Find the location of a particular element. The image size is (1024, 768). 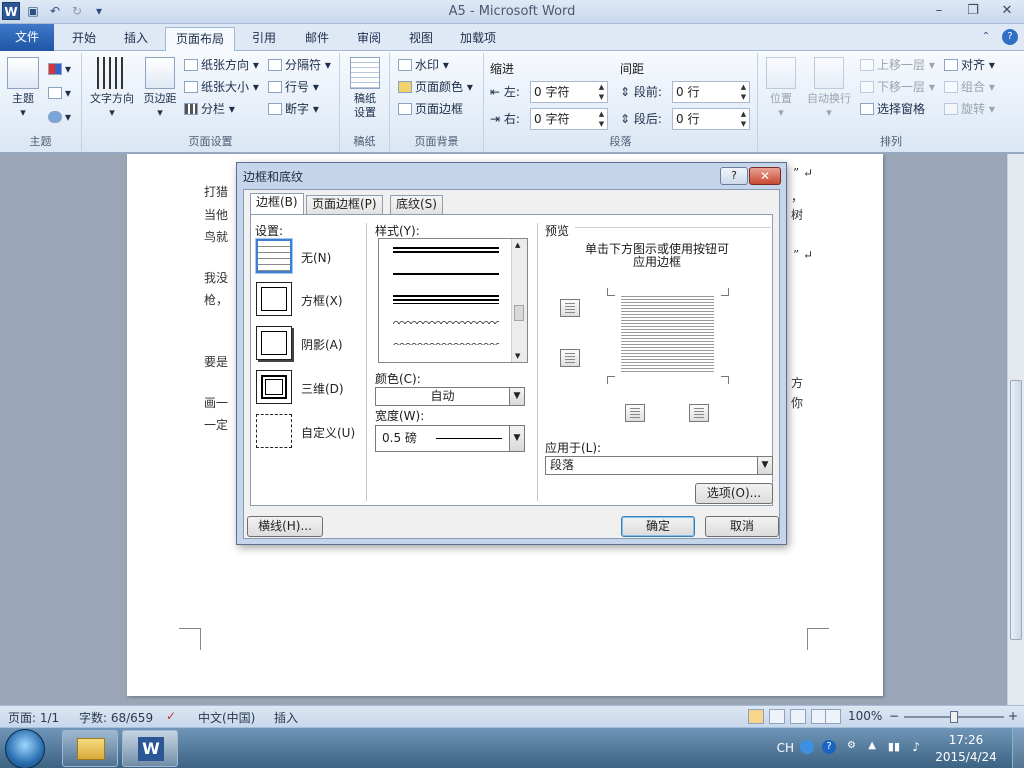

tab-page-layout: 页面布局 is located at coordinates (200, 39).